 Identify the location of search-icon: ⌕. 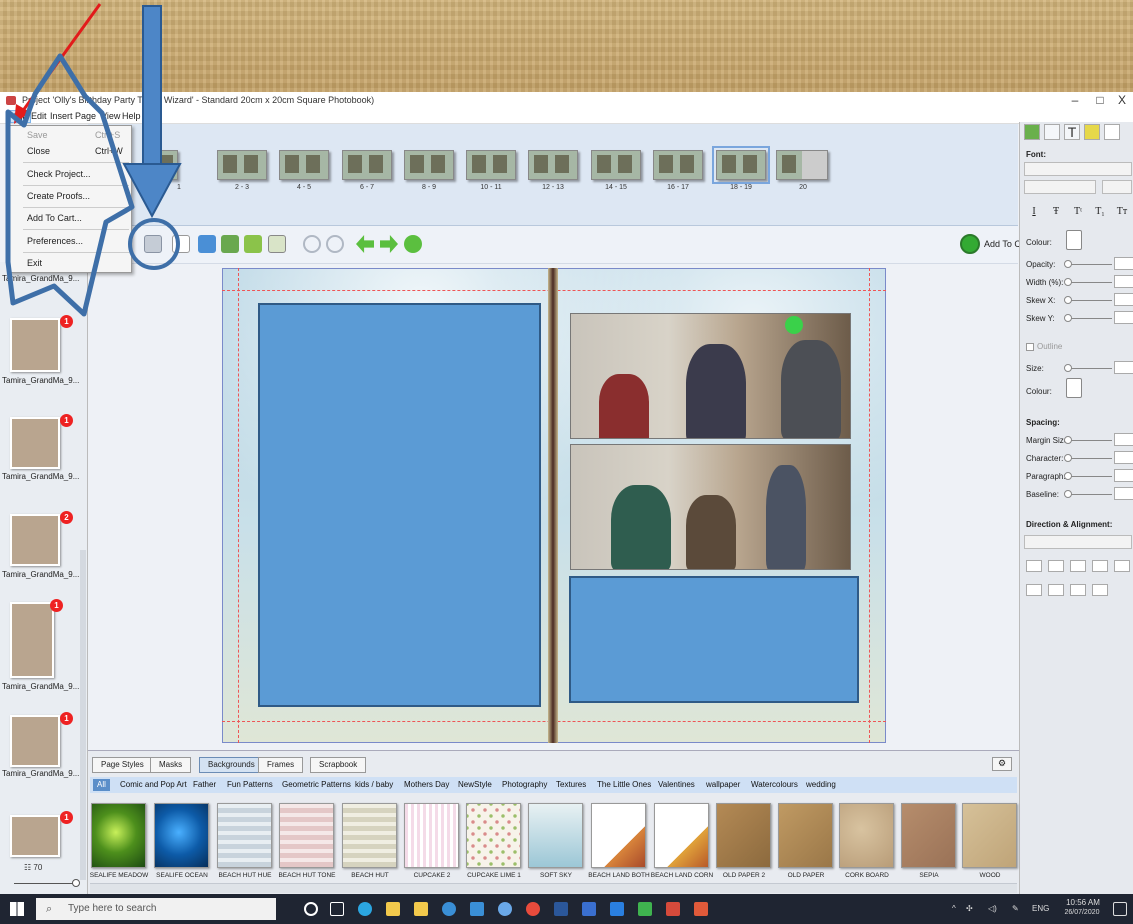
(49, 909).